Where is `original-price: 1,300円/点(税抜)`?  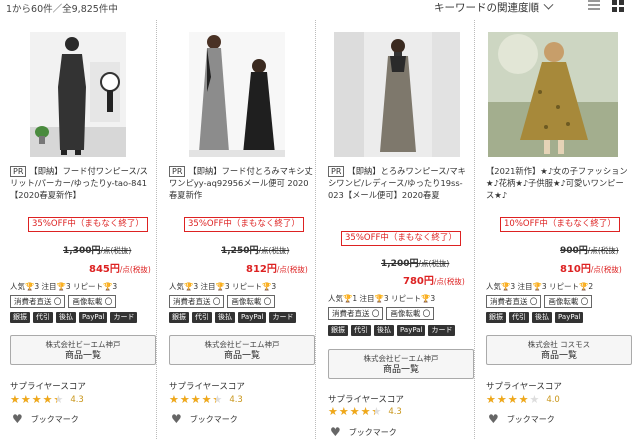
original-price: 1,300円/点(税抜) is located at coordinates (97, 251).